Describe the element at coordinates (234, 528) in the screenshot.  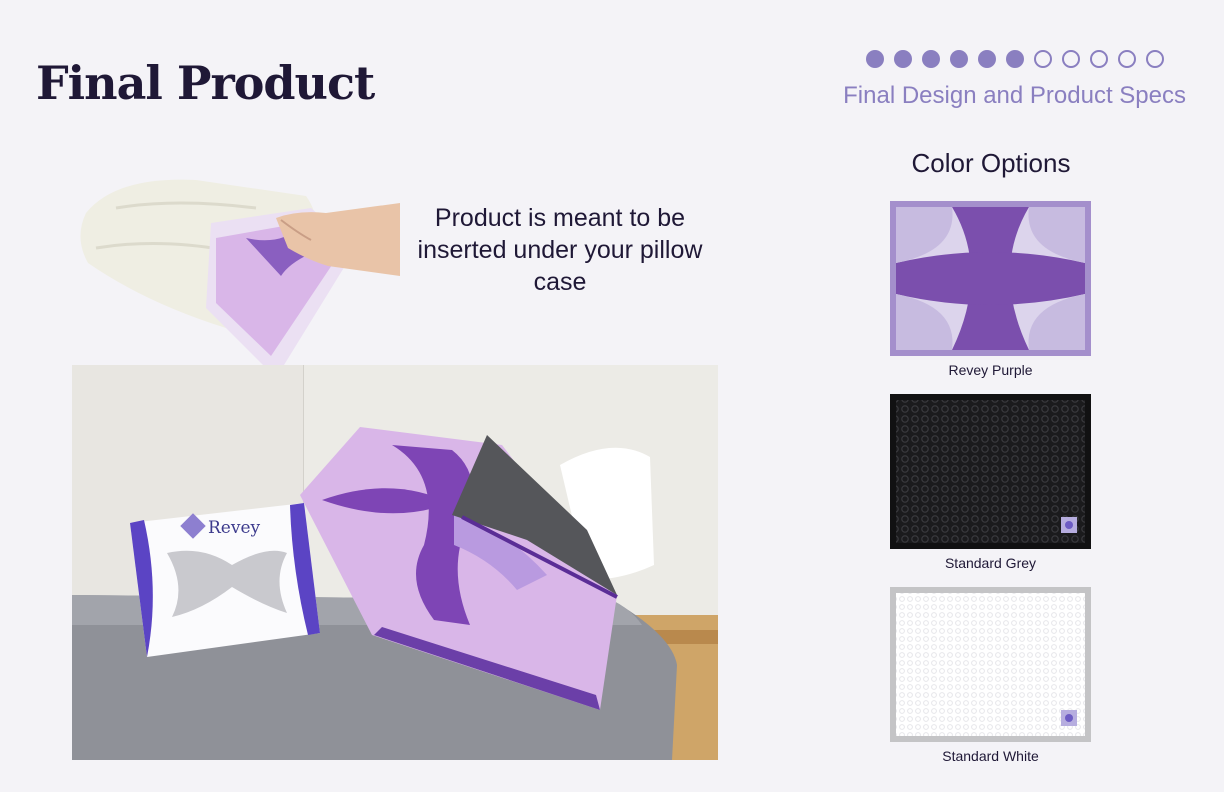
I see `box-brand-logo-text: Revey` at that location.